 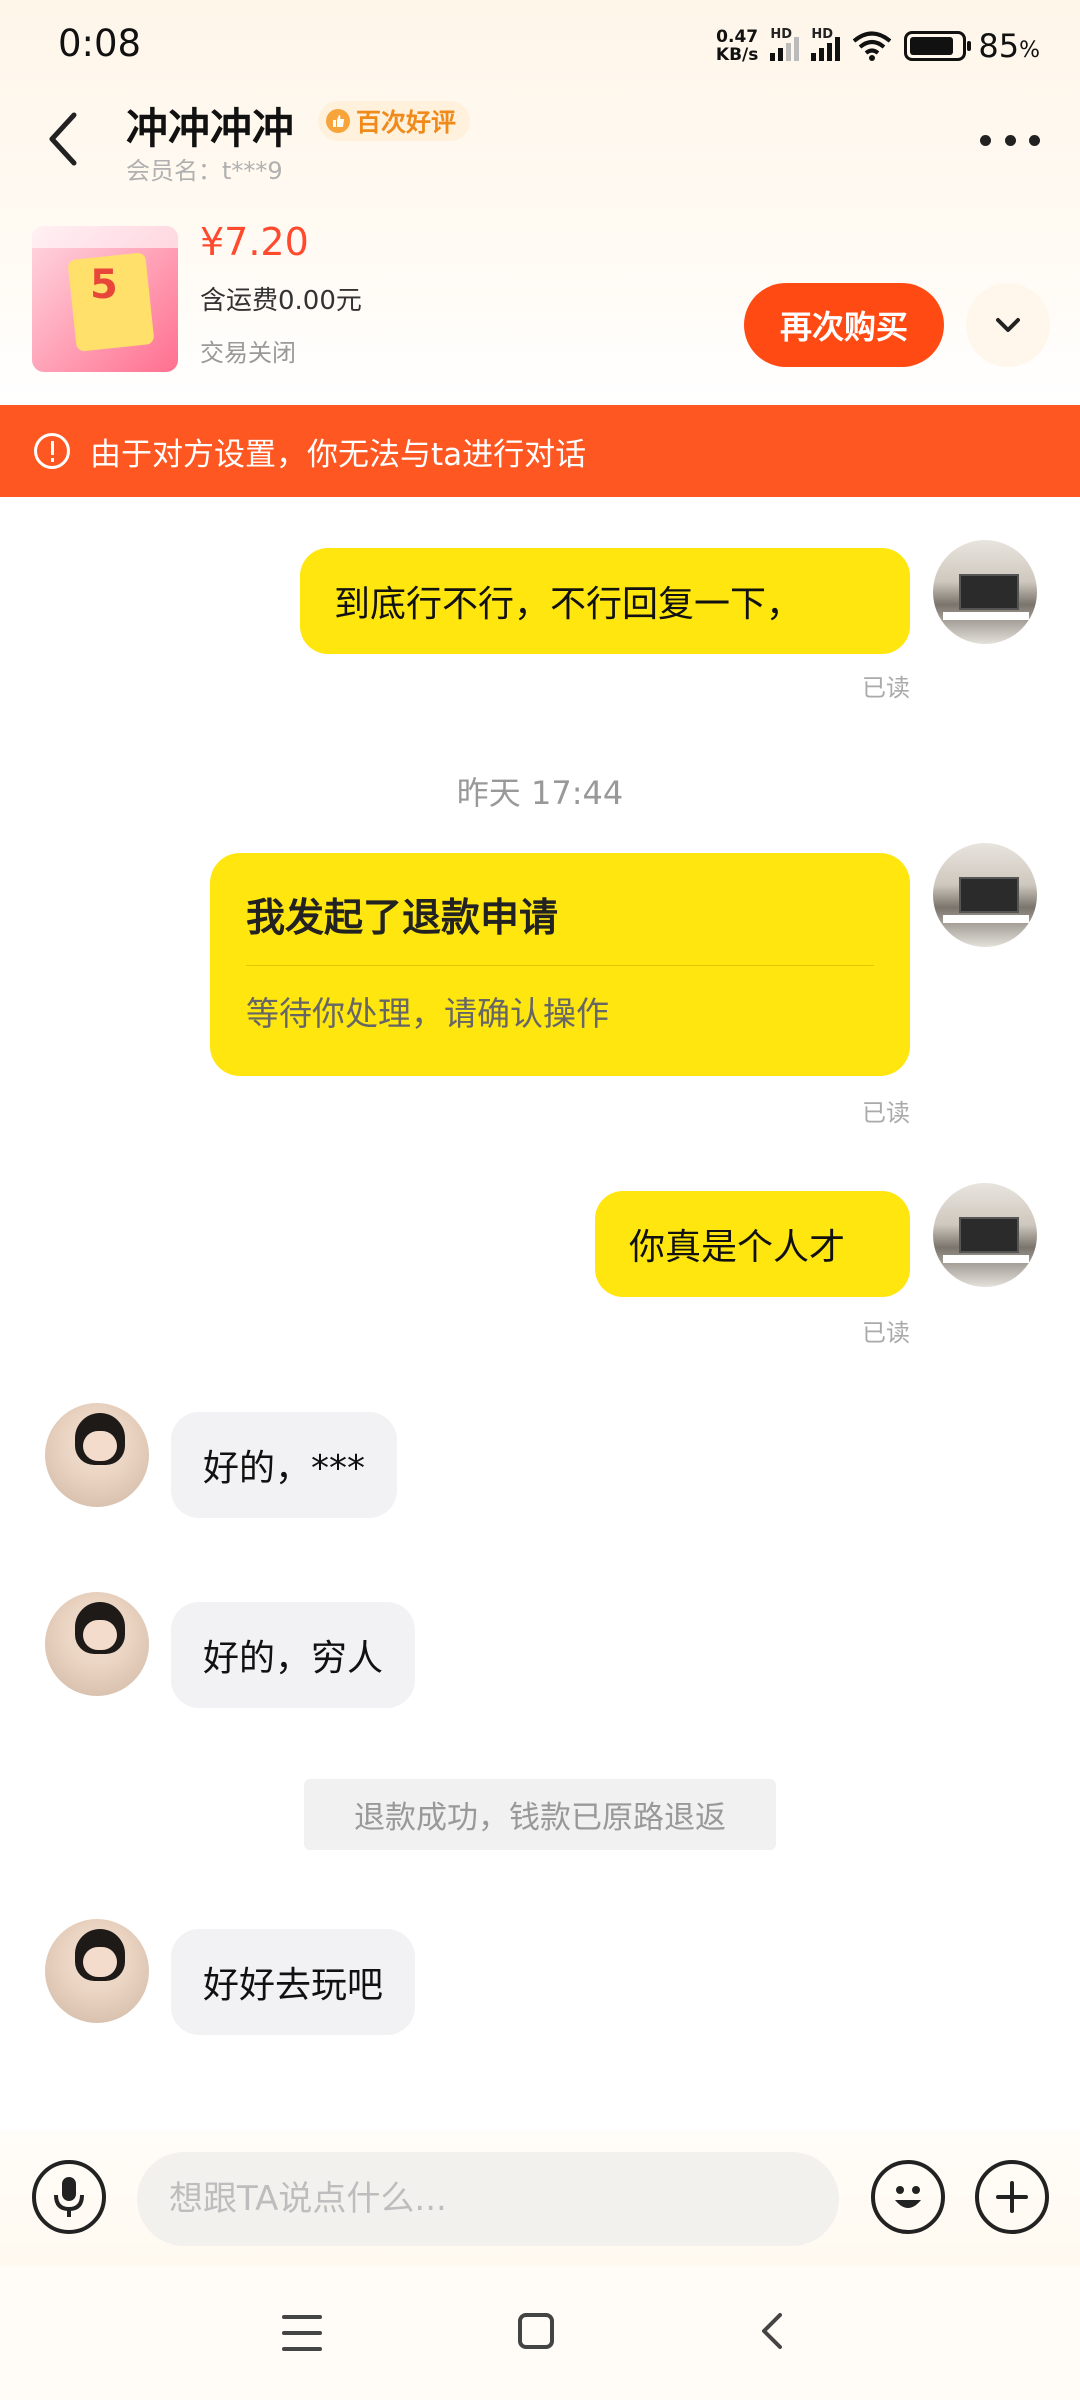 I want to click on rebuy-button: 再次购买, so click(x=844, y=325).